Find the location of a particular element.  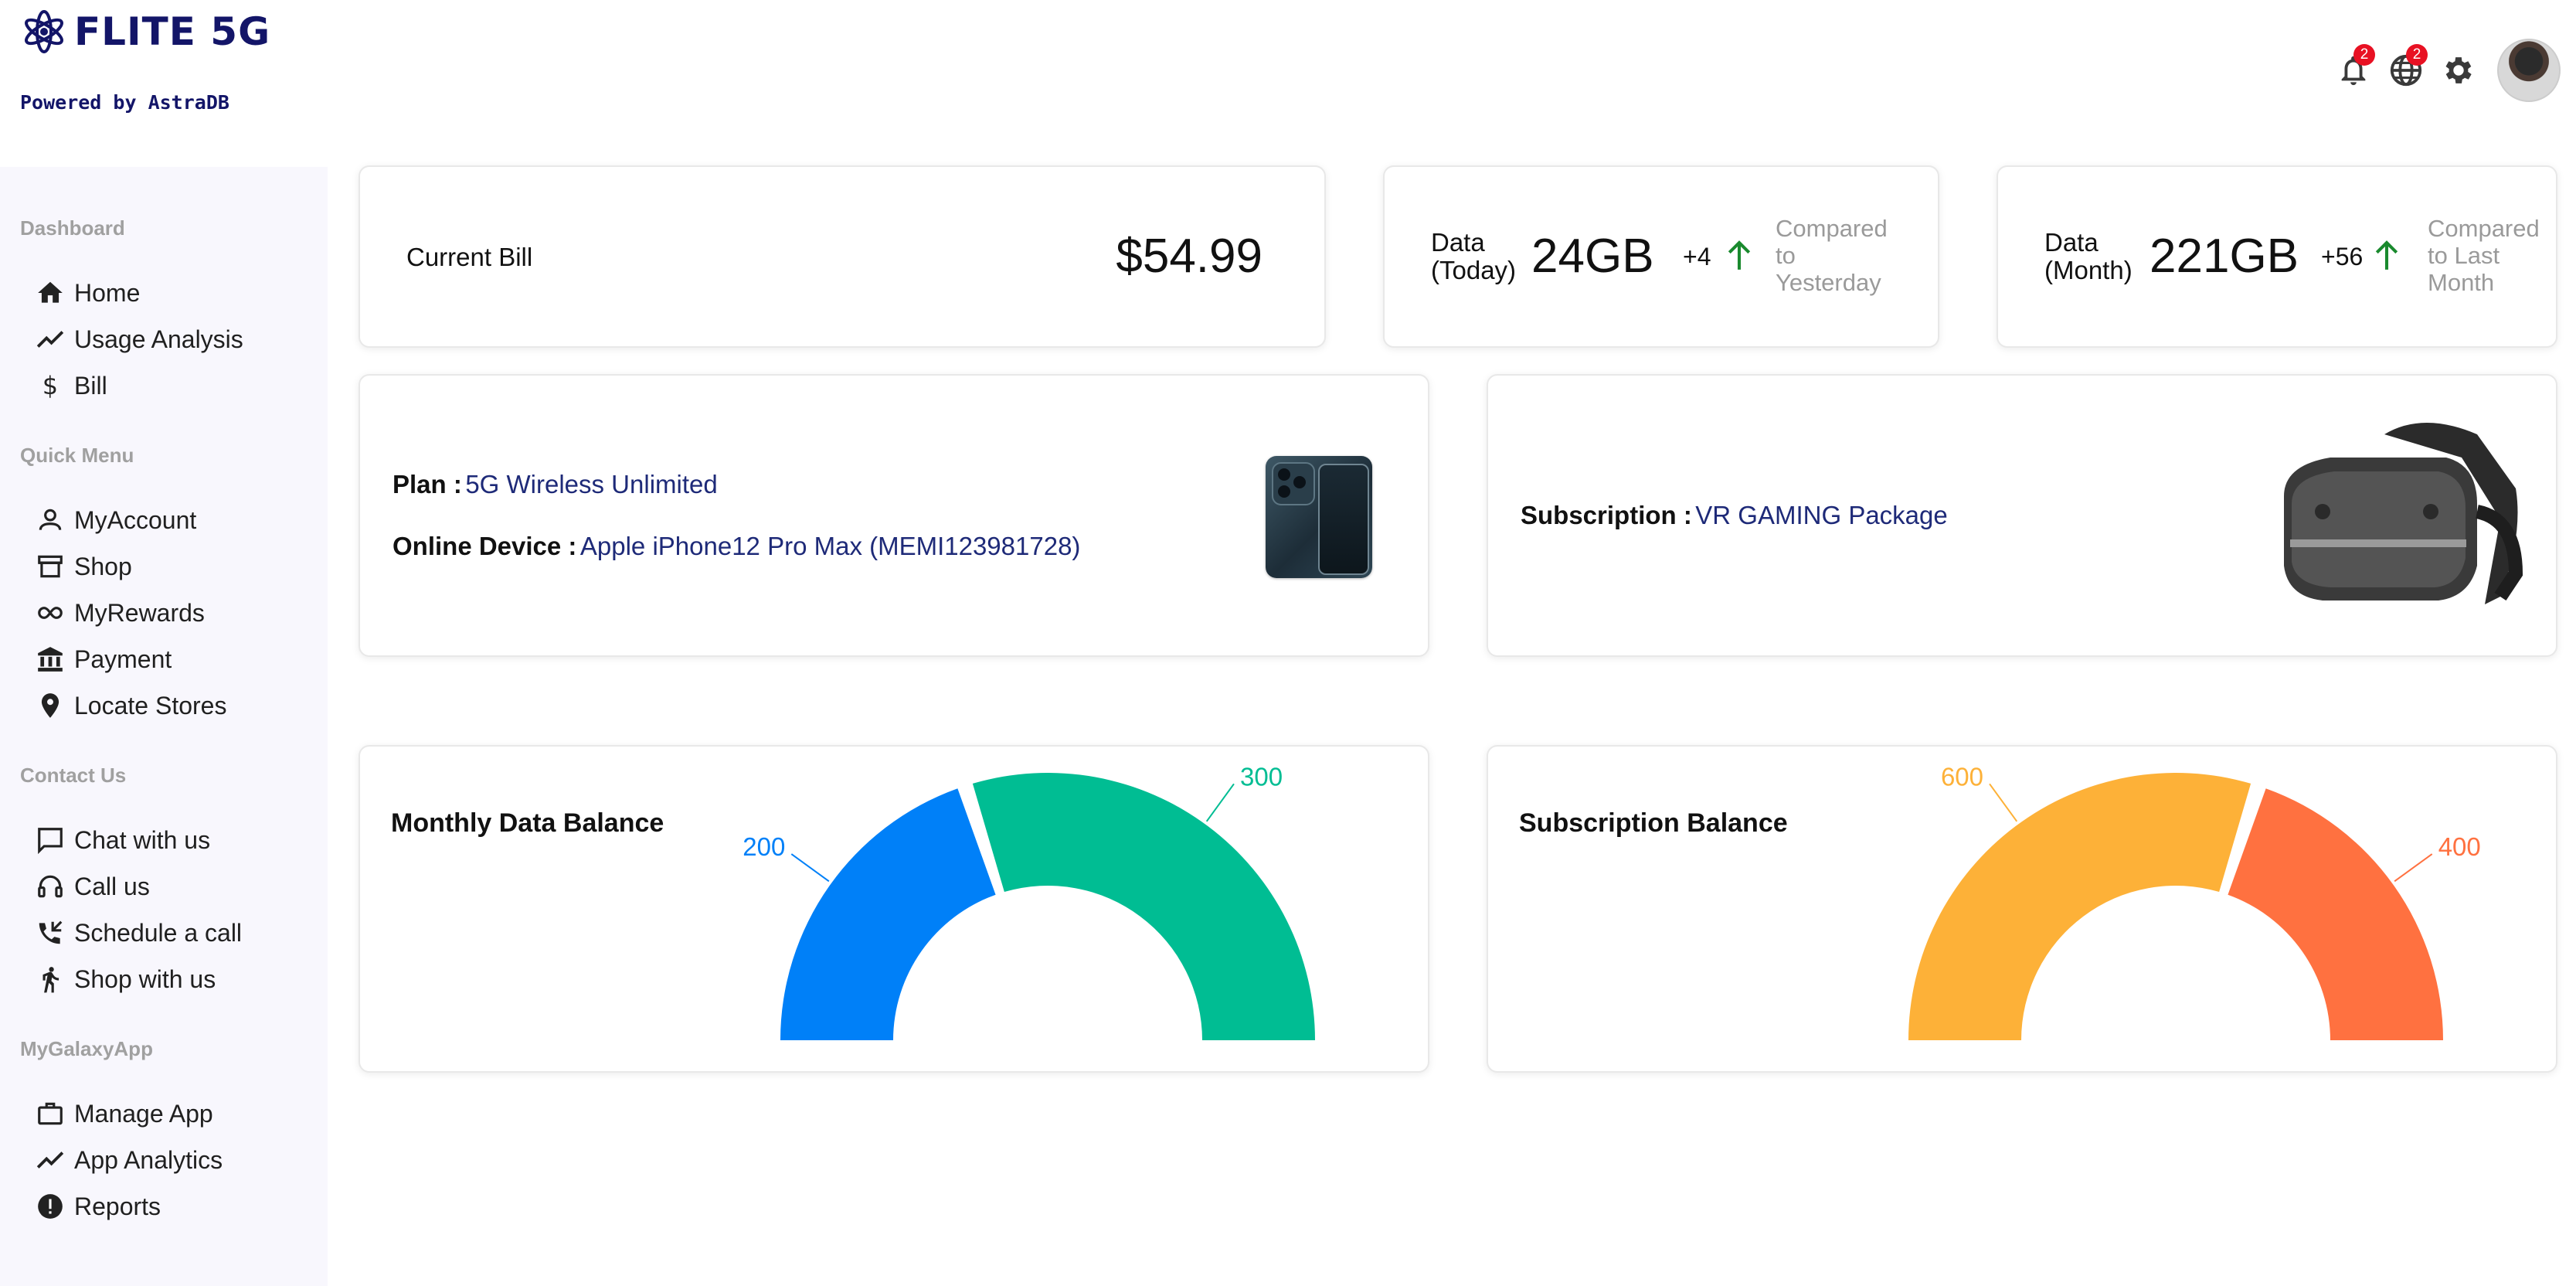

vr-headset-image is located at coordinates (2403, 513).